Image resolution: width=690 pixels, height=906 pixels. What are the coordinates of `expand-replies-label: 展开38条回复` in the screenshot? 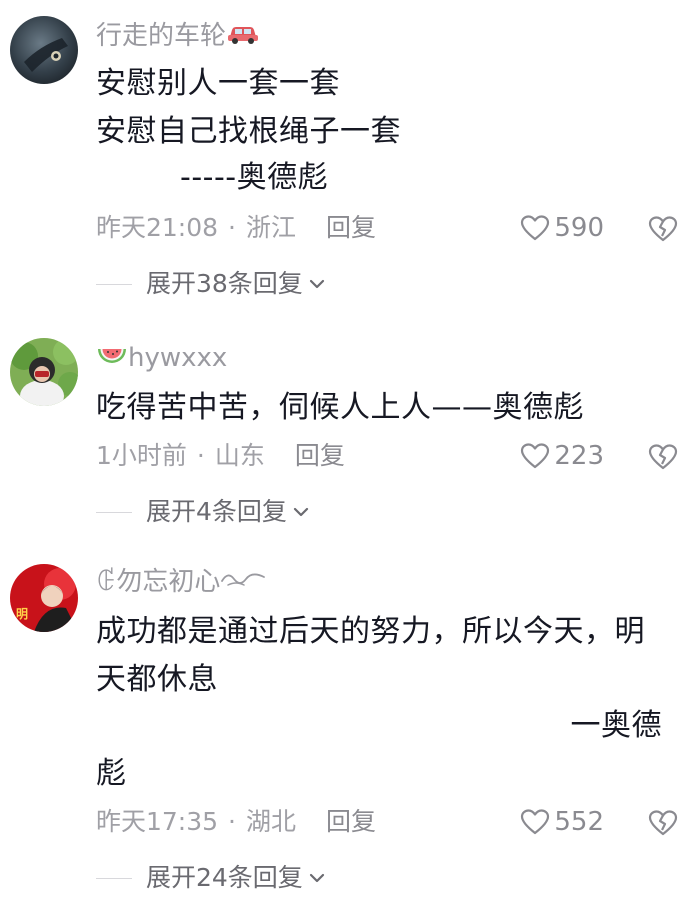 It's located at (224, 283).